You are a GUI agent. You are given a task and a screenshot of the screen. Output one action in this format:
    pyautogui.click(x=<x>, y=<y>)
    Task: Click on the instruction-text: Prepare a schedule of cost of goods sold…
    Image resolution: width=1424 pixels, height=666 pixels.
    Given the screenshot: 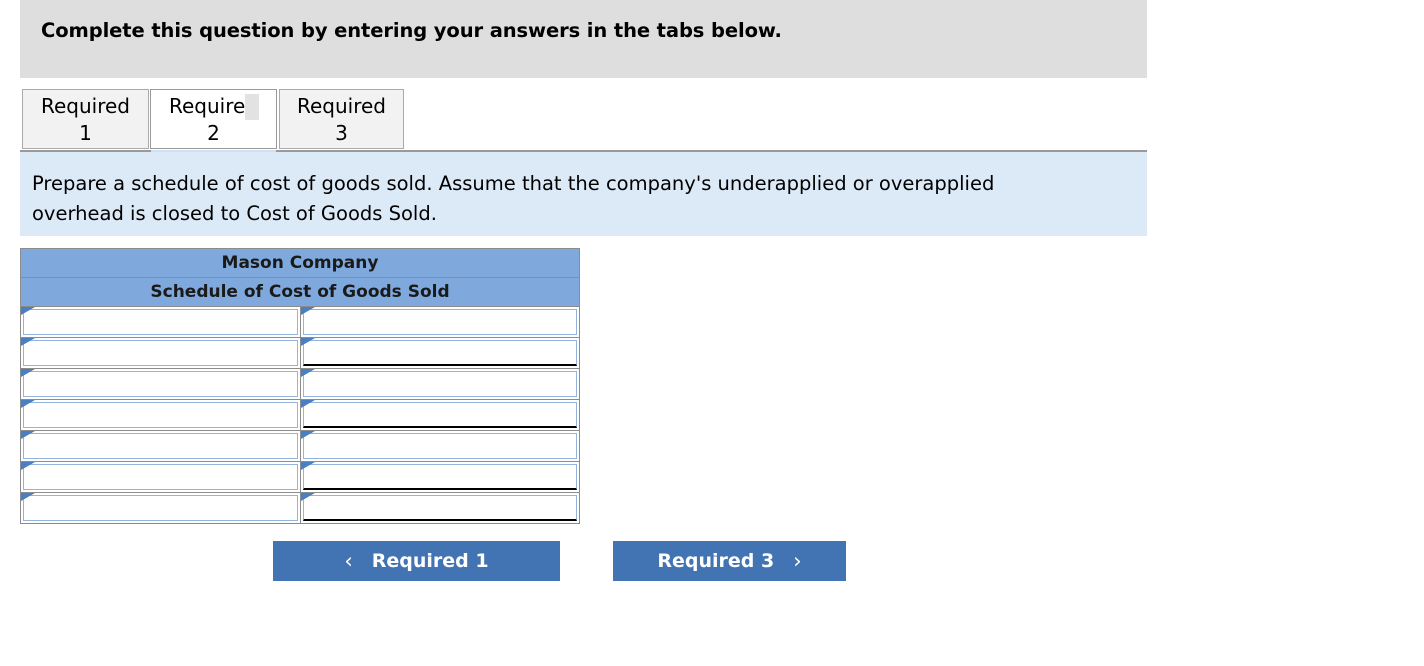 What is the action you would take?
    pyautogui.click(x=513, y=198)
    